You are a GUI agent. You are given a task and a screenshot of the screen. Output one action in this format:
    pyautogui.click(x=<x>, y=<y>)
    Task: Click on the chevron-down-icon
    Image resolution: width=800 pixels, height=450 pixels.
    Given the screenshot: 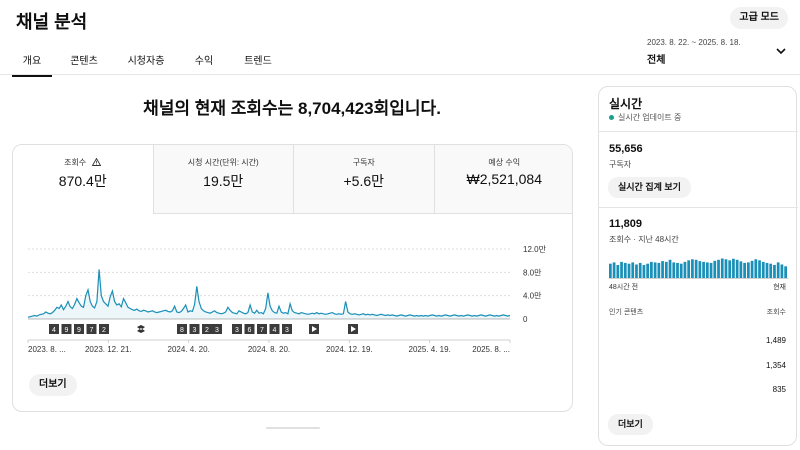 What is the action you would take?
    pyautogui.click(x=781, y=51)
    